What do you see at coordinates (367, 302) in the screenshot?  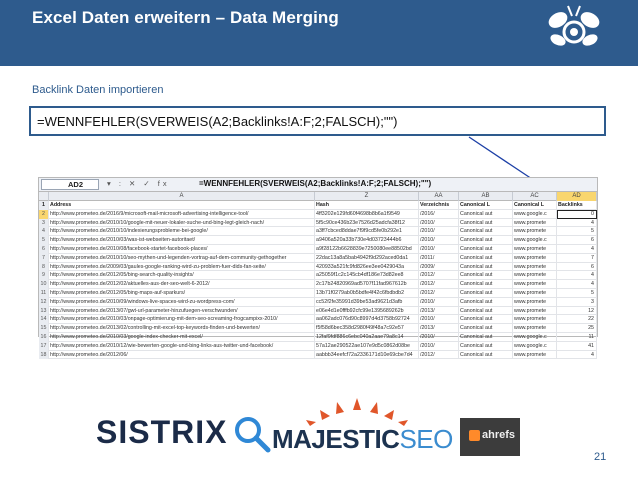 I see `cell-hash: cc52f2fe35991d39be53ad9621d3afb` at bounding box center [367, 302].